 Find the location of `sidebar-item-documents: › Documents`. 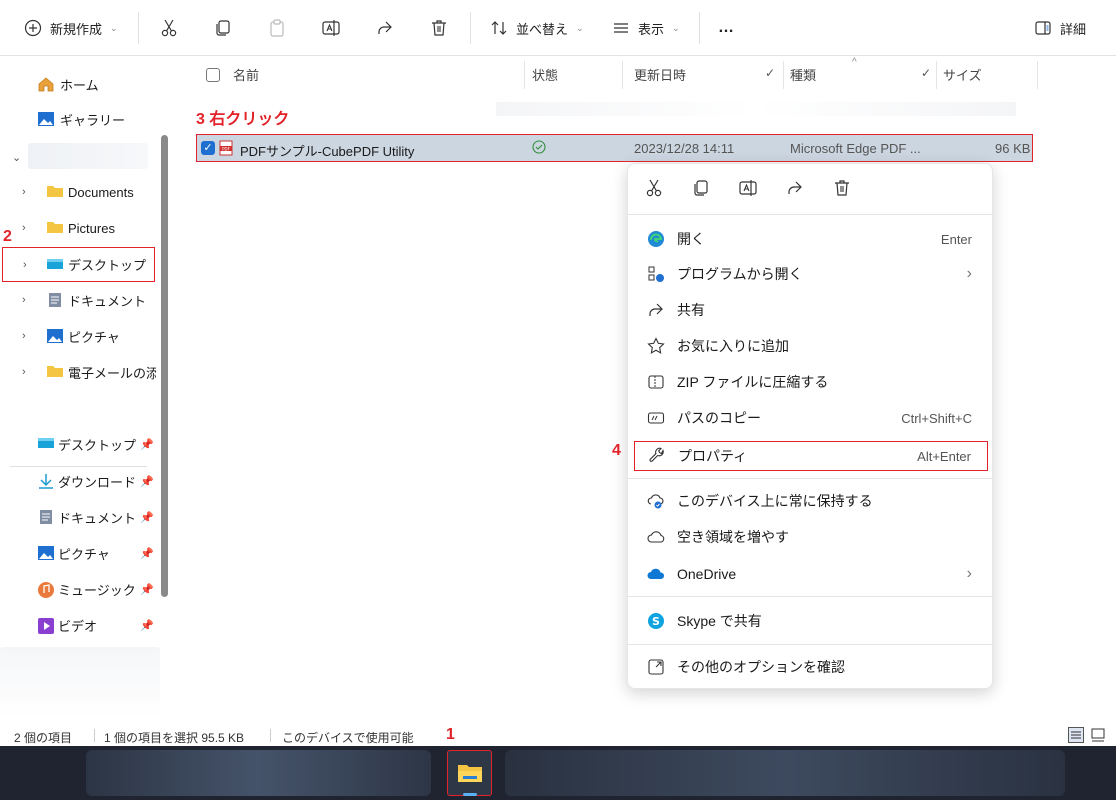

sidebar-item-documents: › Documents is located at coordinates (80, 192).